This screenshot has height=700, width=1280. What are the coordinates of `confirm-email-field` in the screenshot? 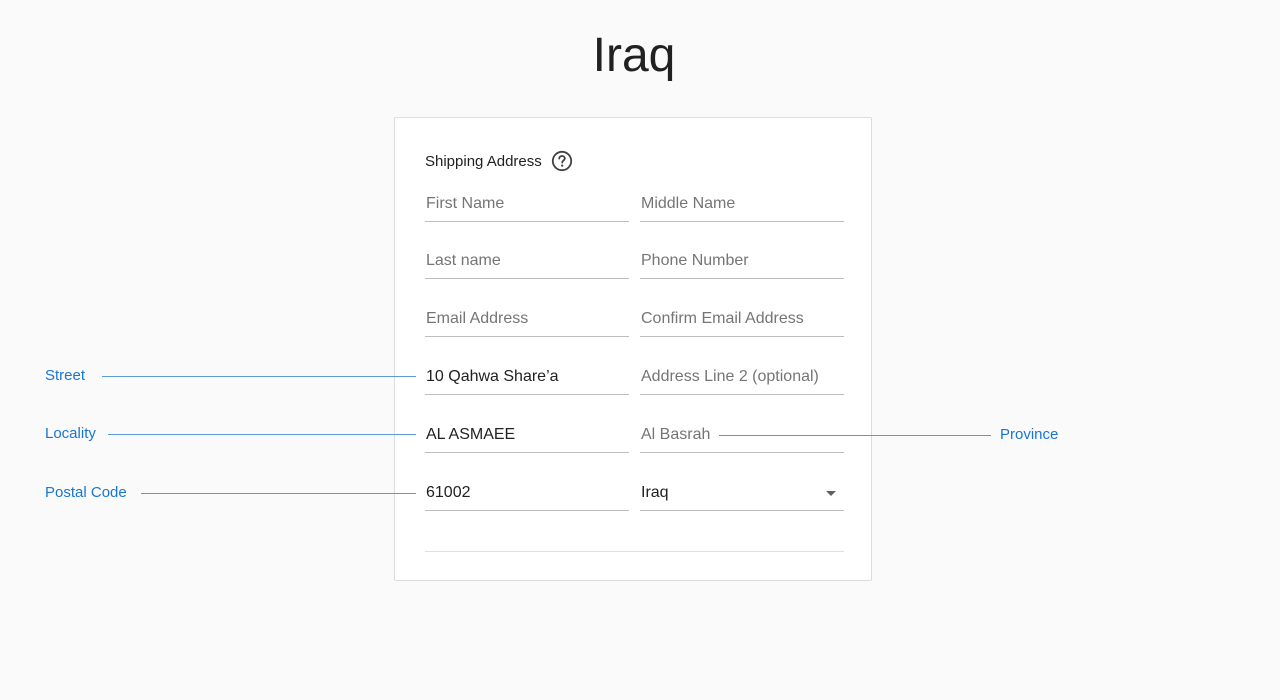 It's located at (742, 320).